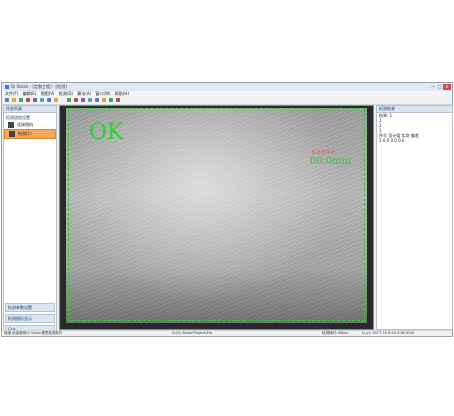 This screenshot has width=454, height=416. What do you see at coordinates (335, 333) in the screenshot?
I see `status-center: 检测耗时: 68ms` at bounding box center [335, 333].